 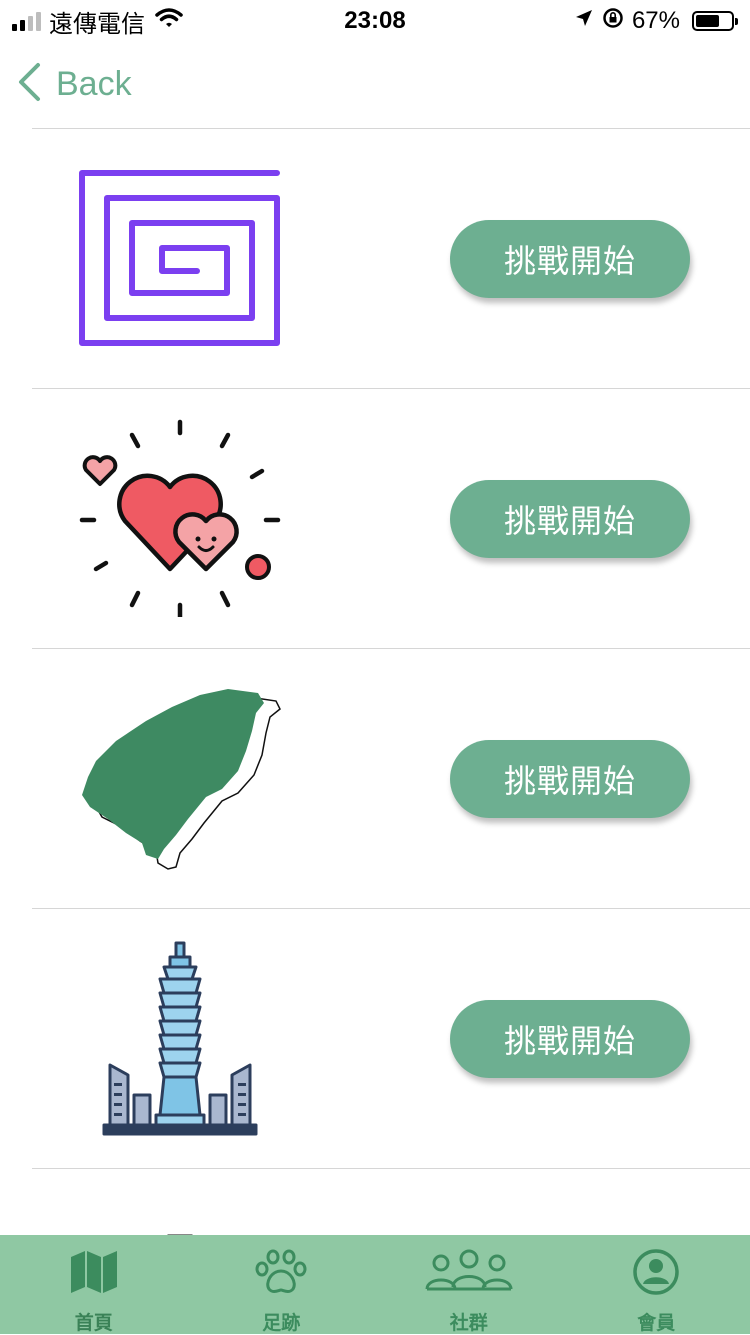 What do you see at coordinates (29, 84) in the screenshot?
I see `chevron-left-icon` at bounding box center [29, 84].